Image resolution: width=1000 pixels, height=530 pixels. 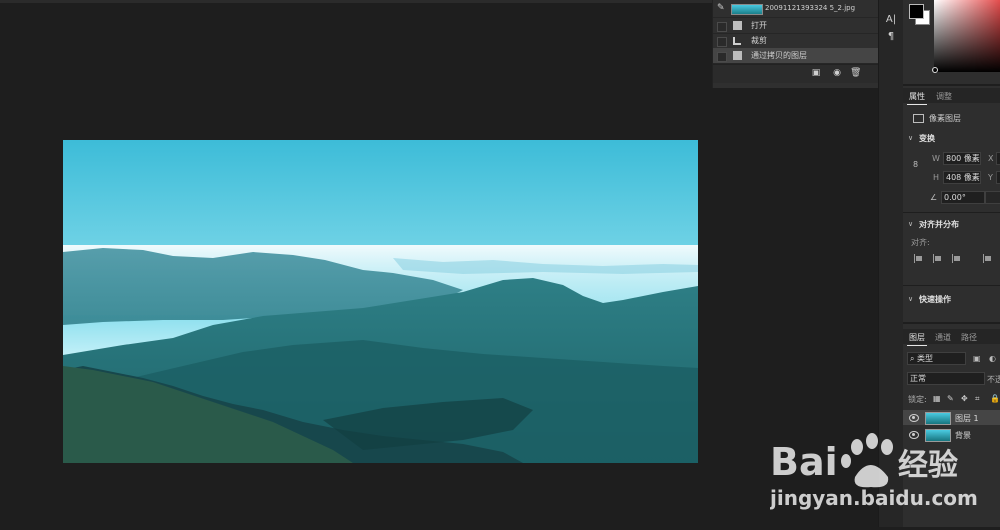 What do you see at coordinates (918, 118) in the screenshot?
I see `pixel-layer-icon` at bounding box center [918, 118].